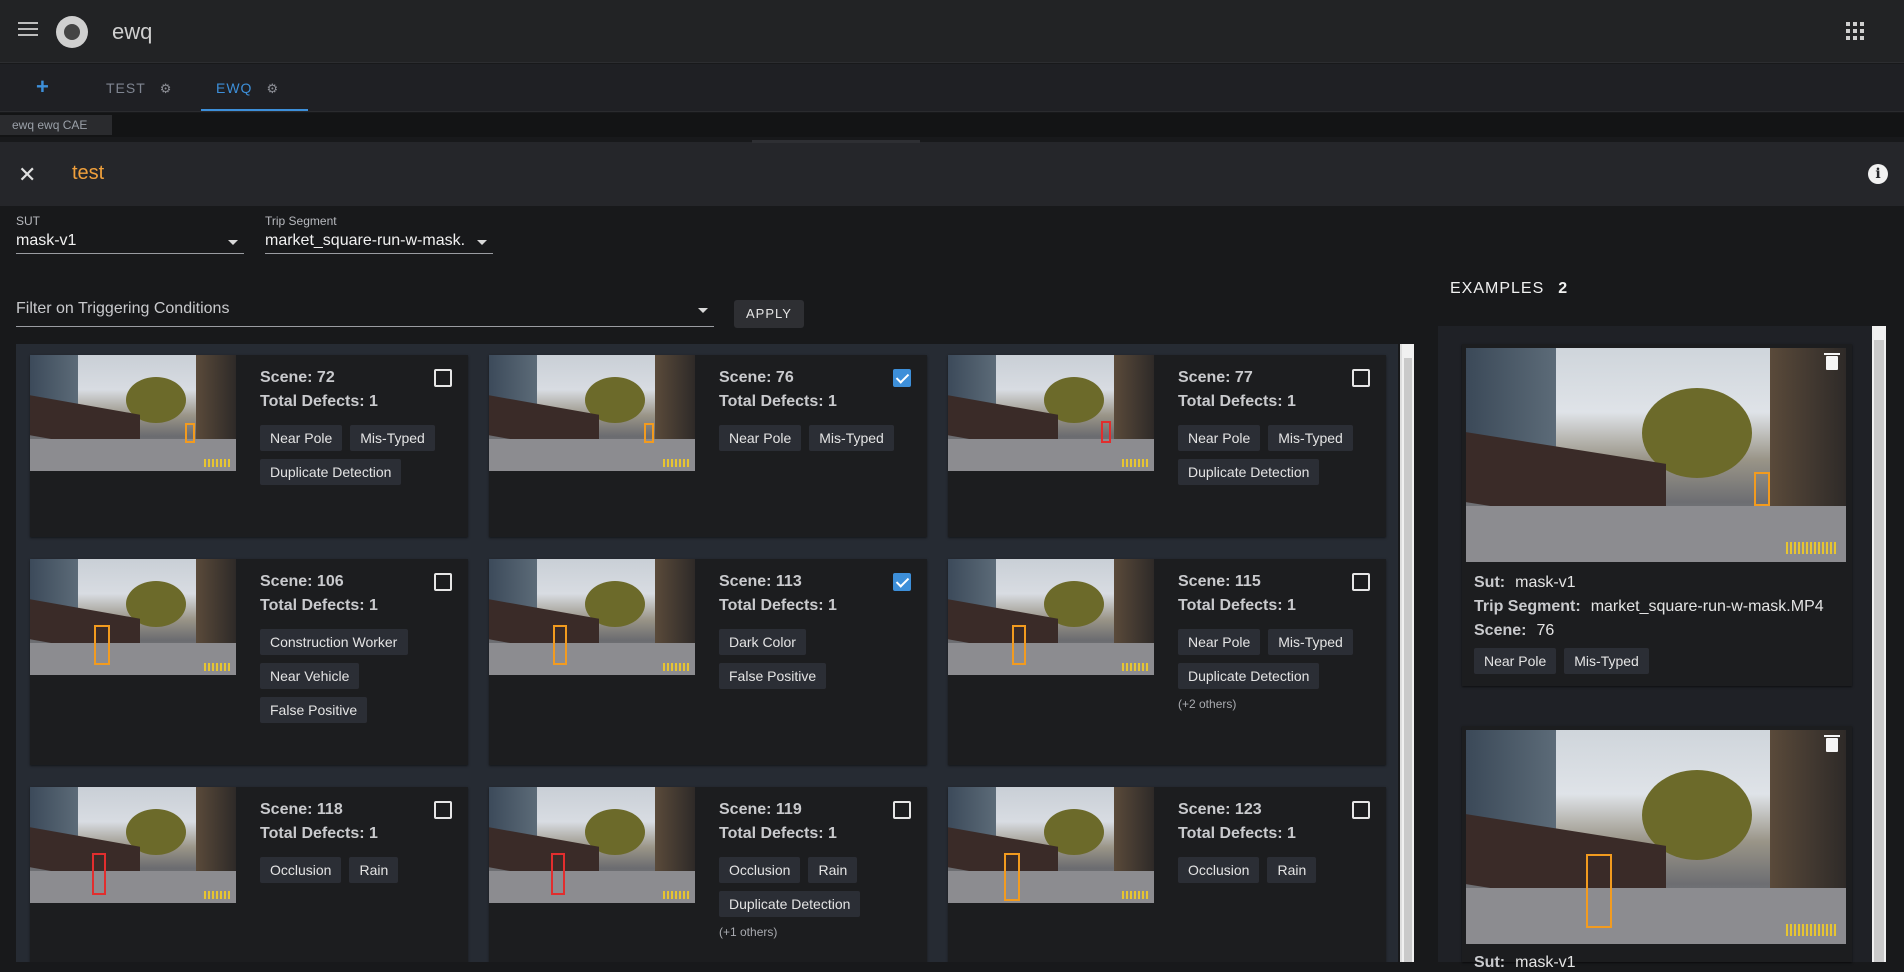 The width and height of the screenshot is (1904, 972). What do you see at coordinates (130, 234) in the screenshot?
I see `sut-select: SUT mask-v1` at bounding box center [130, 234].